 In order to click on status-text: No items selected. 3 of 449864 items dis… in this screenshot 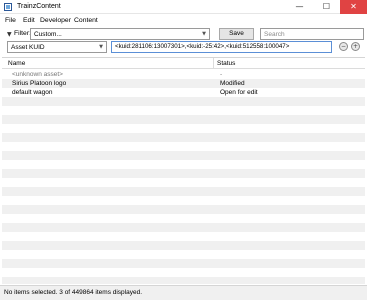, I will do `click(73, 292)`.